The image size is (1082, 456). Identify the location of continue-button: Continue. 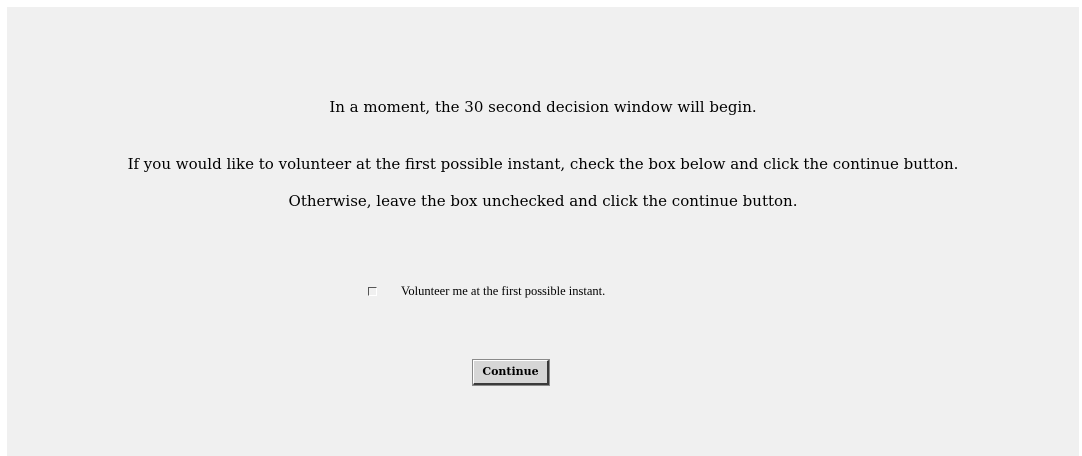
(511, 372).